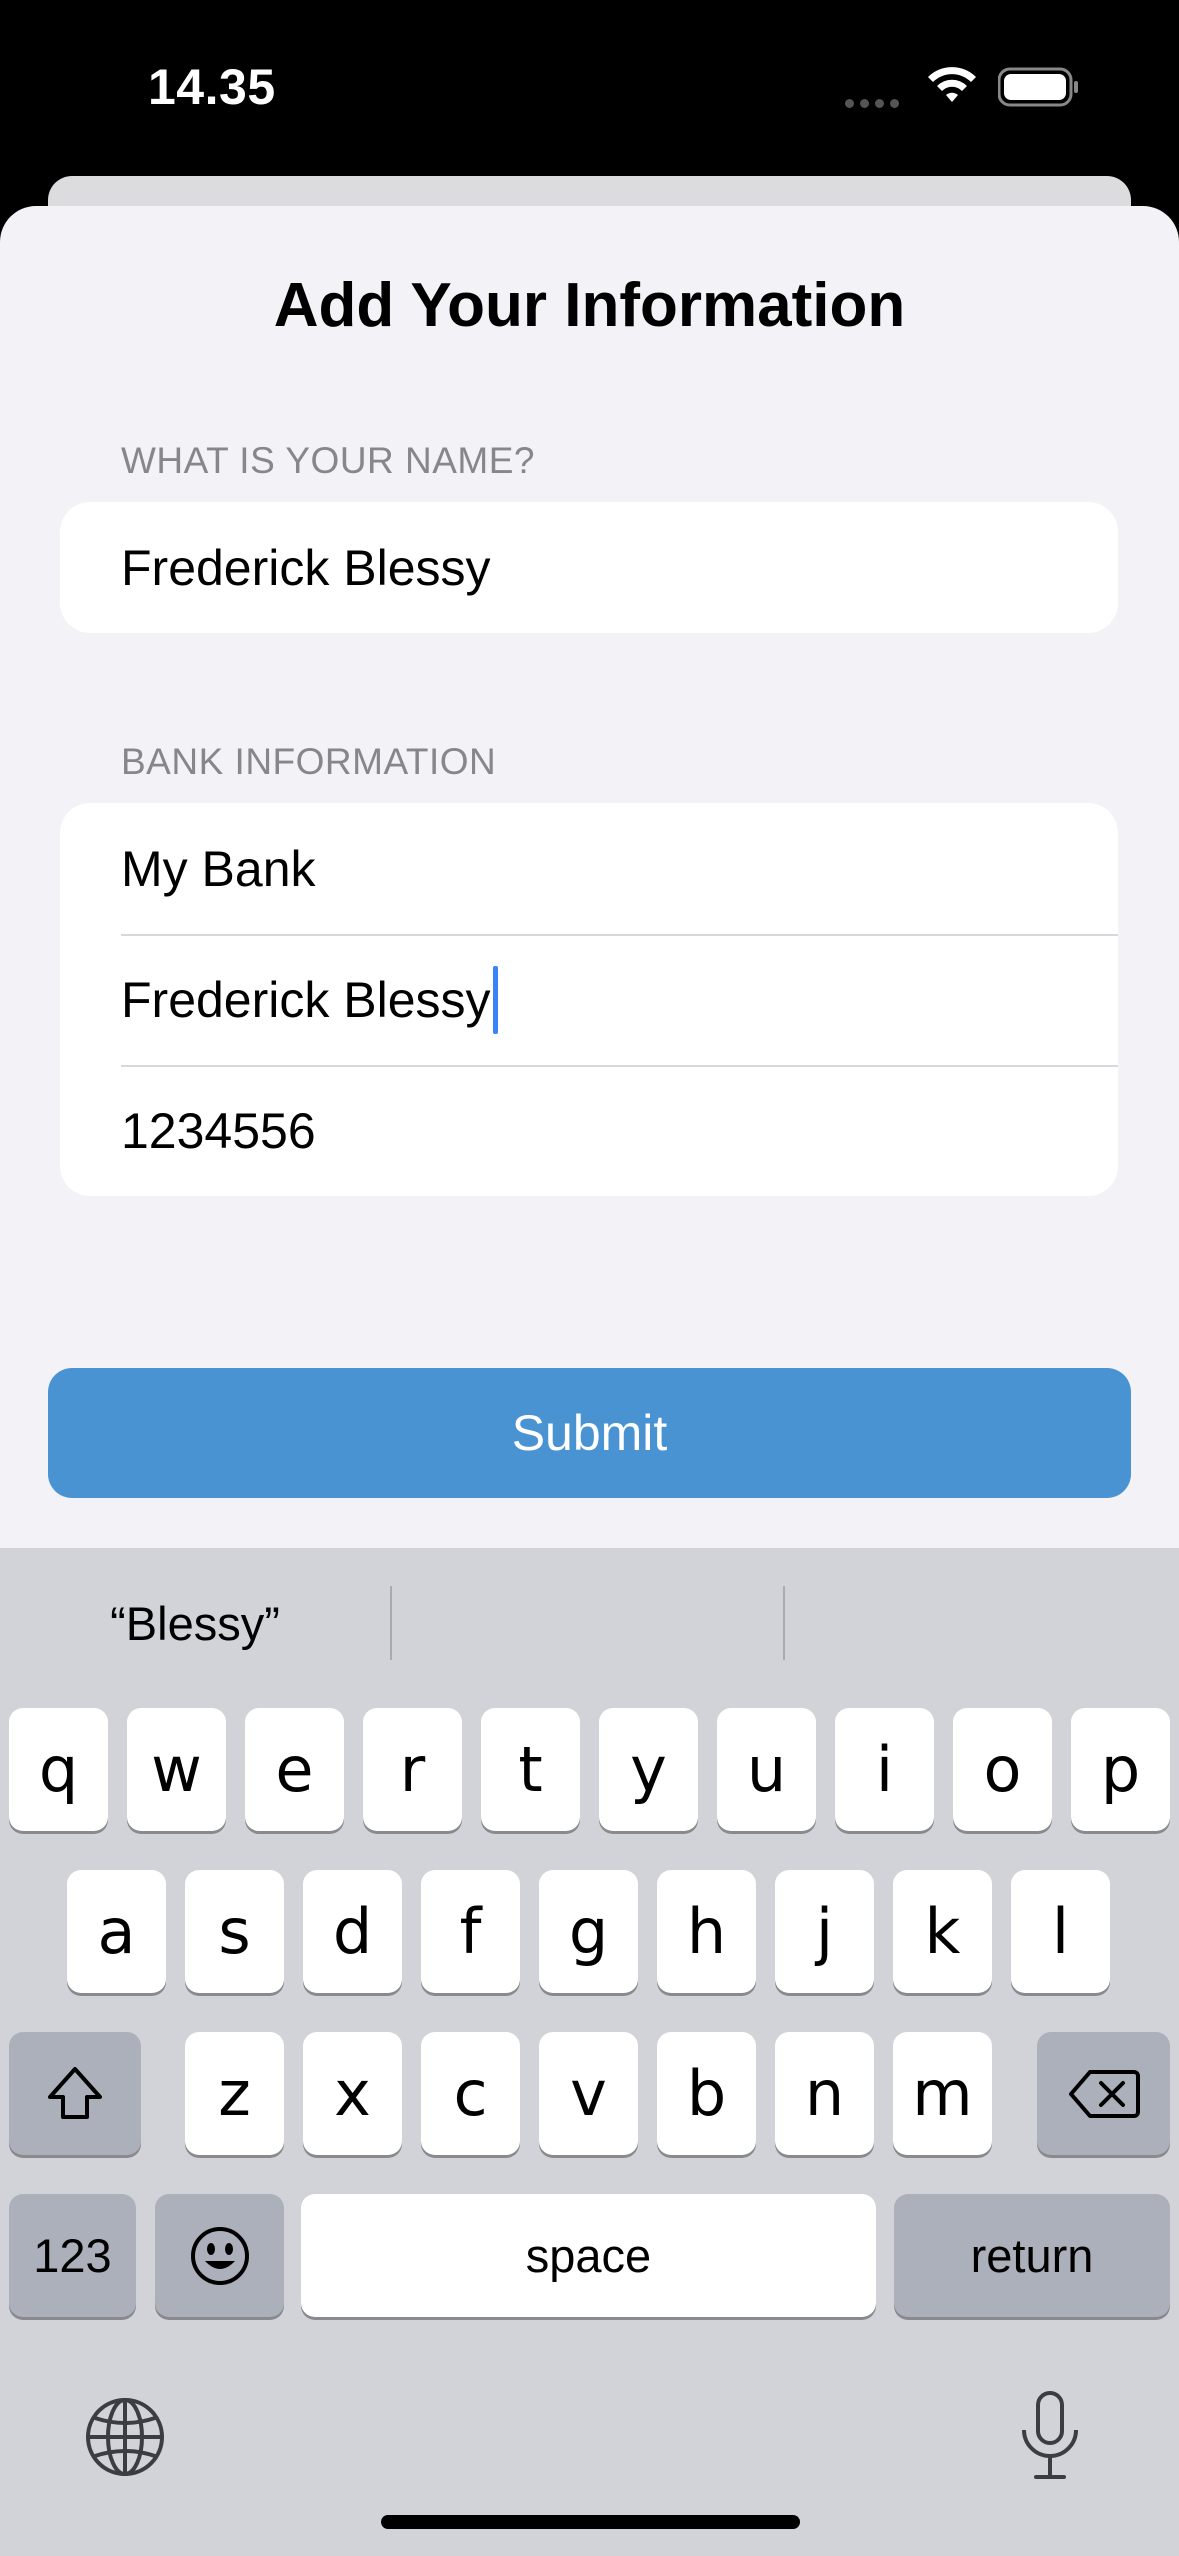 The image size is (1179, 2556). Describe the element at coordinates (470, 1931) in the screenshot. I see `key-f: f` at that location.